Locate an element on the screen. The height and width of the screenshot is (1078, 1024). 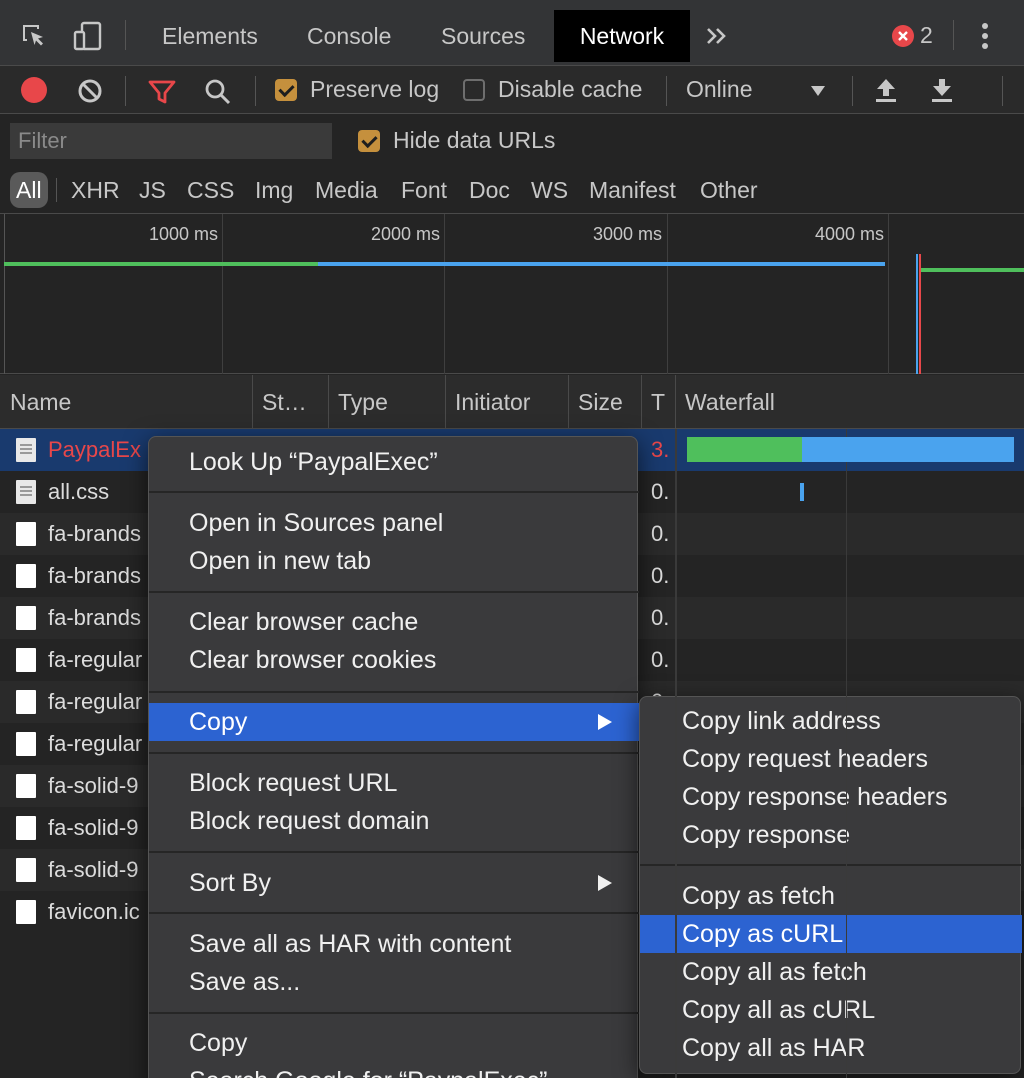
column-header-initiator: Initiator is located at coordinates (492, 402).